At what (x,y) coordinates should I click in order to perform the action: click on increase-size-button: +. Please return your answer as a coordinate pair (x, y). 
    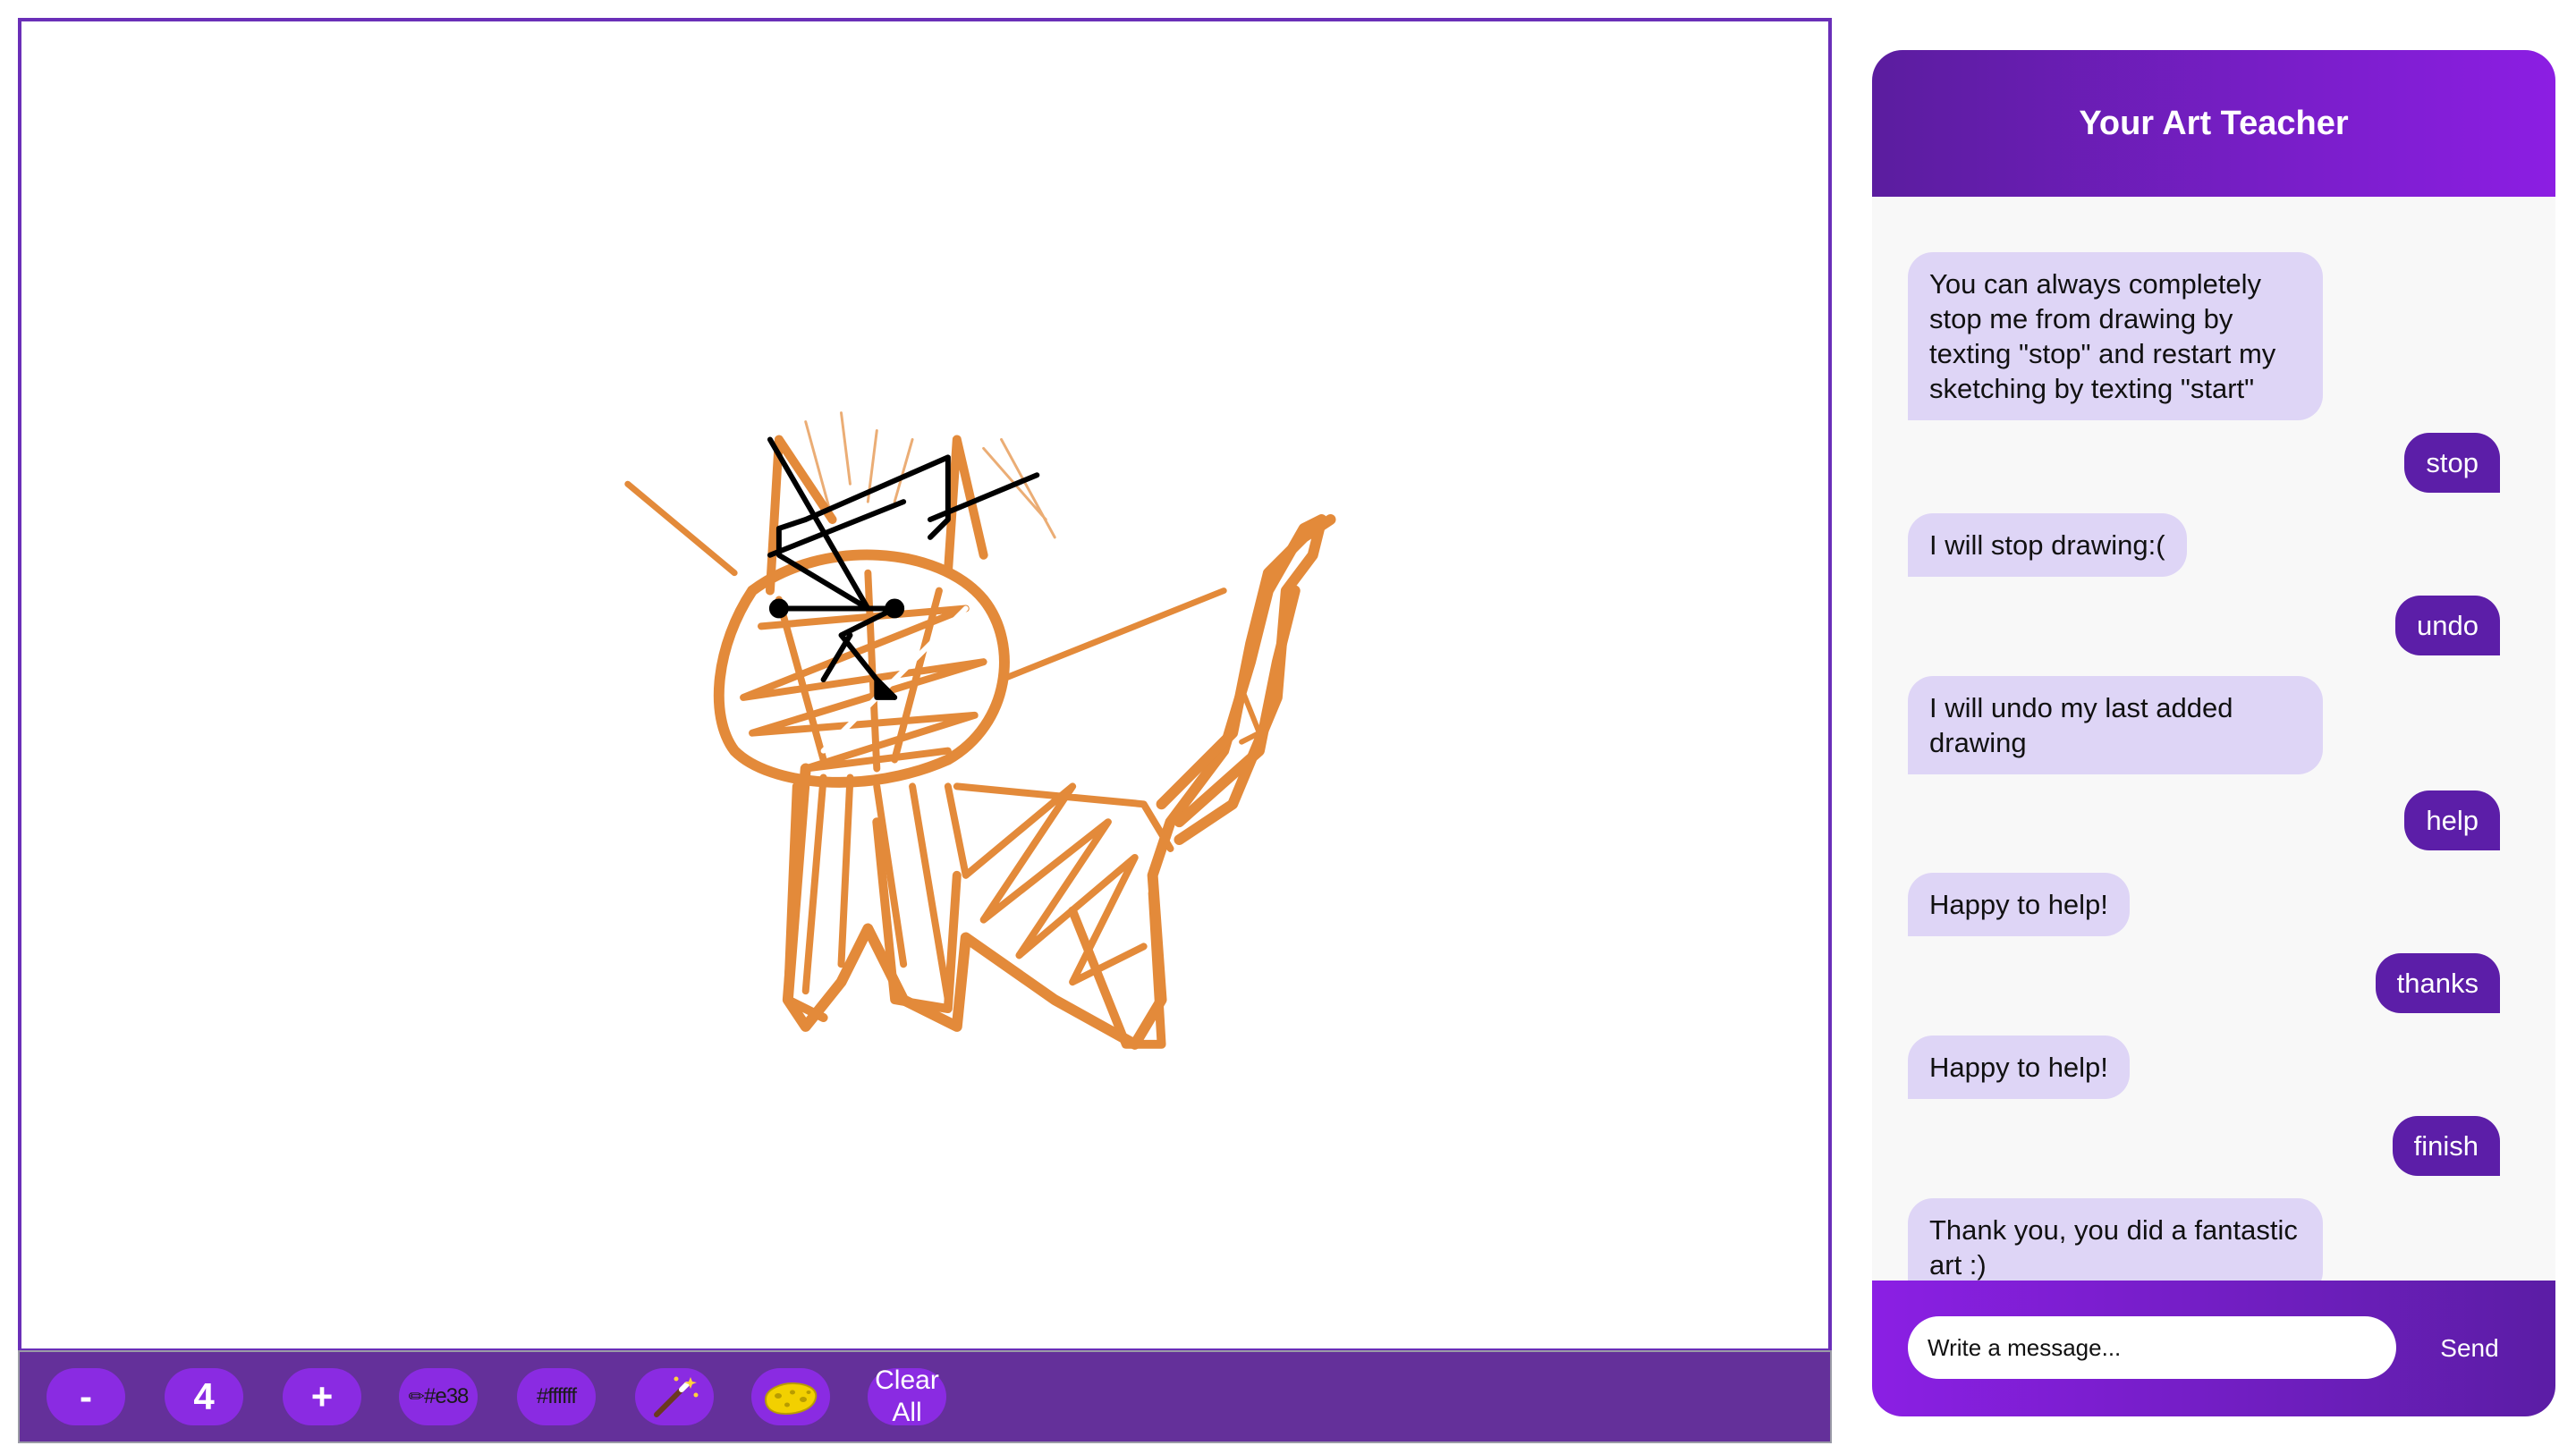
    Looking at the image, I should click on (322, 1397).